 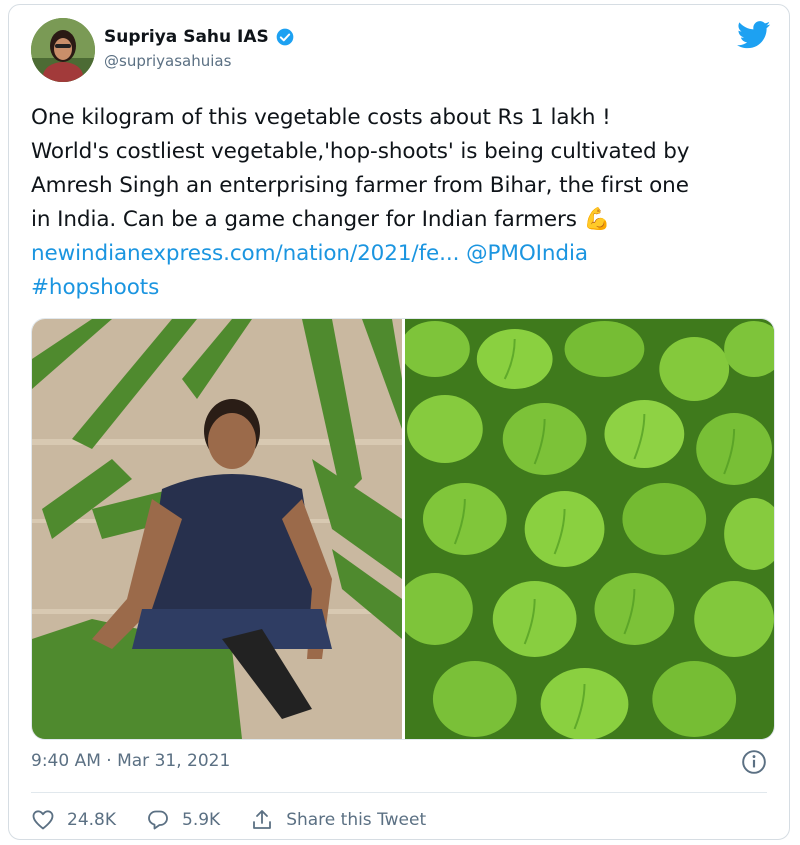 I want to click on like-button: 24.8K, so click(x=73, y=820).